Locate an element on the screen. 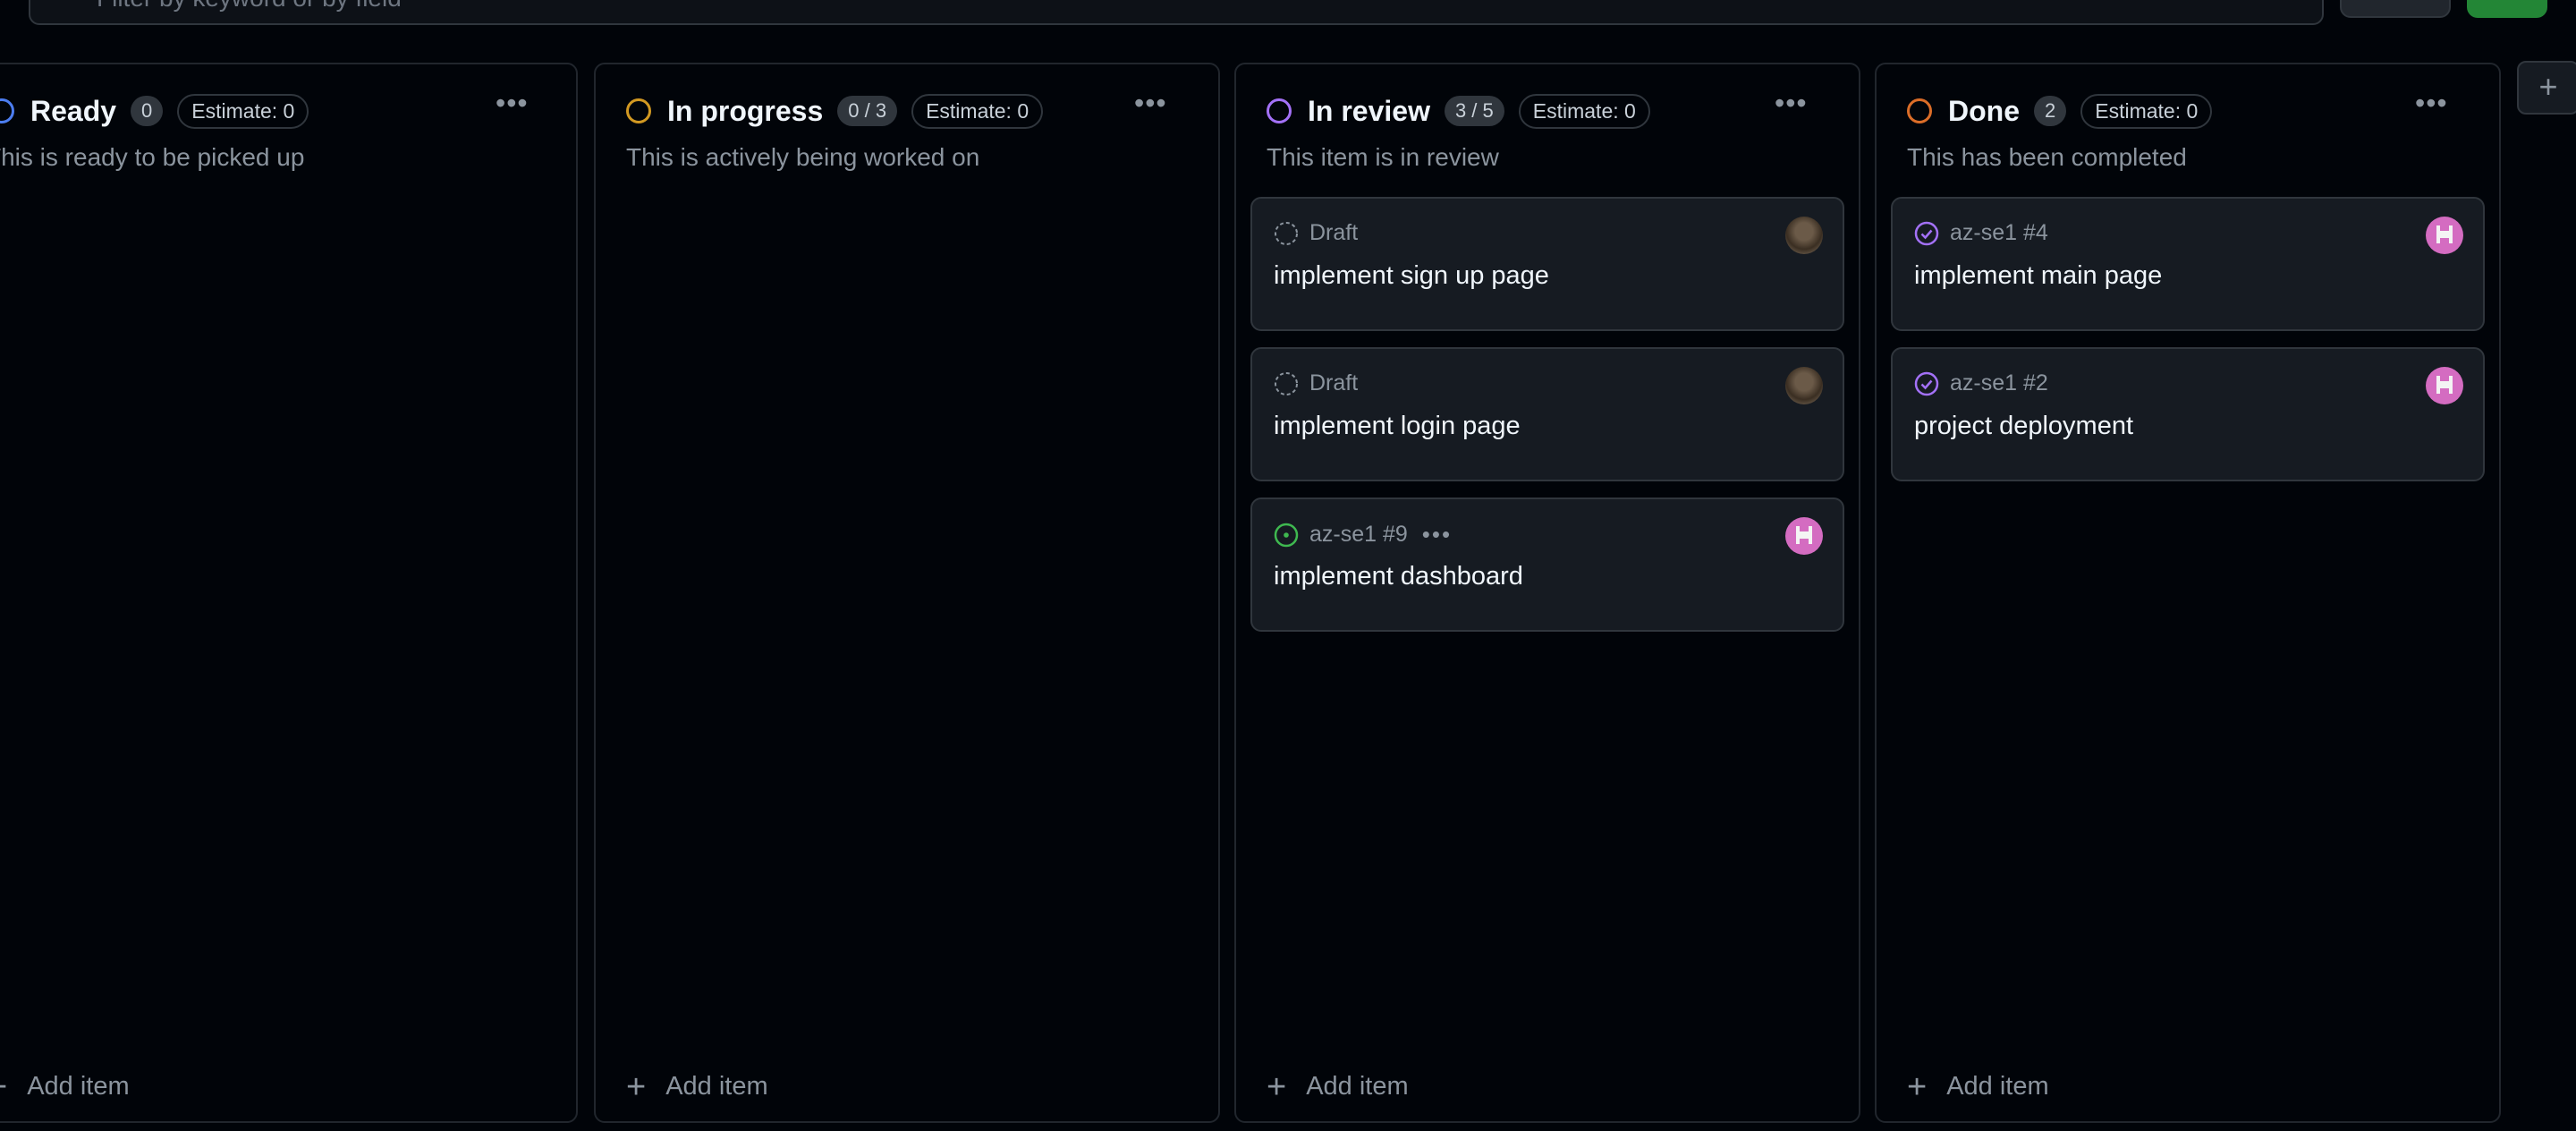  item-count-badge: 0 / 3 is located at coordinates (867, 111).